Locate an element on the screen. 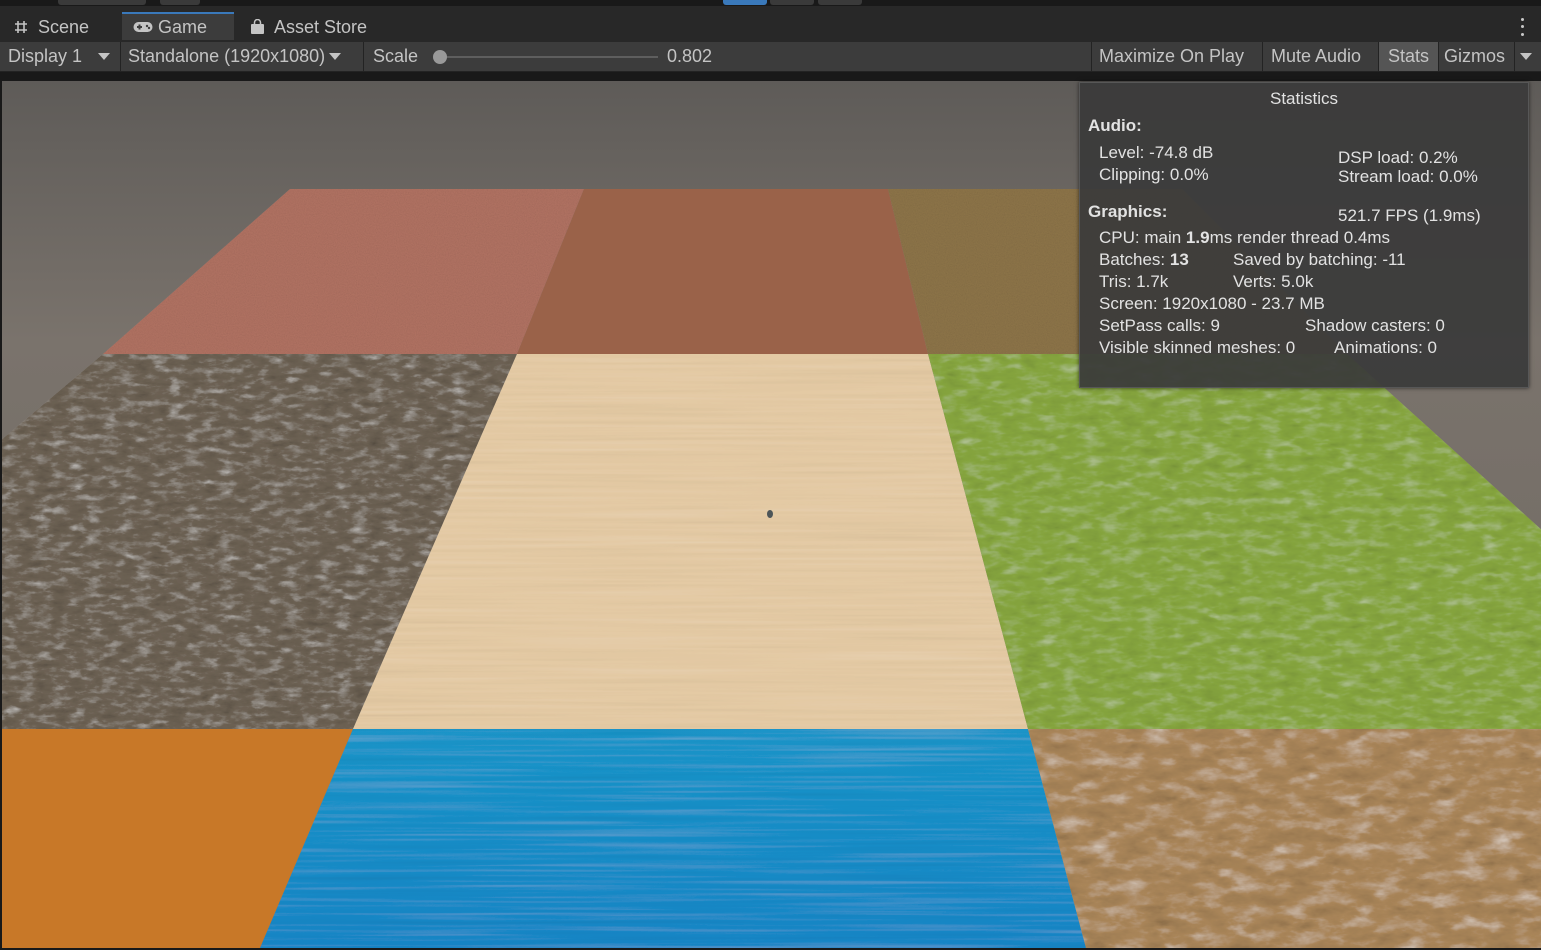 The height and width of the screenshot is (950, 1541). grid-hash-icon is located at coordinates (21, 27).